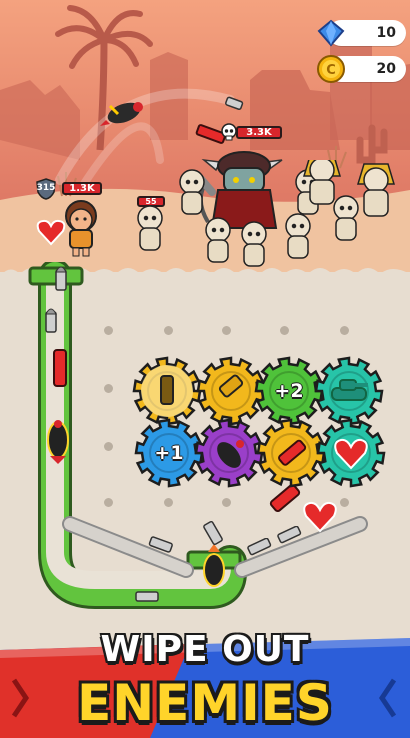  I want to click on gear-bomb, so click(229, 453).